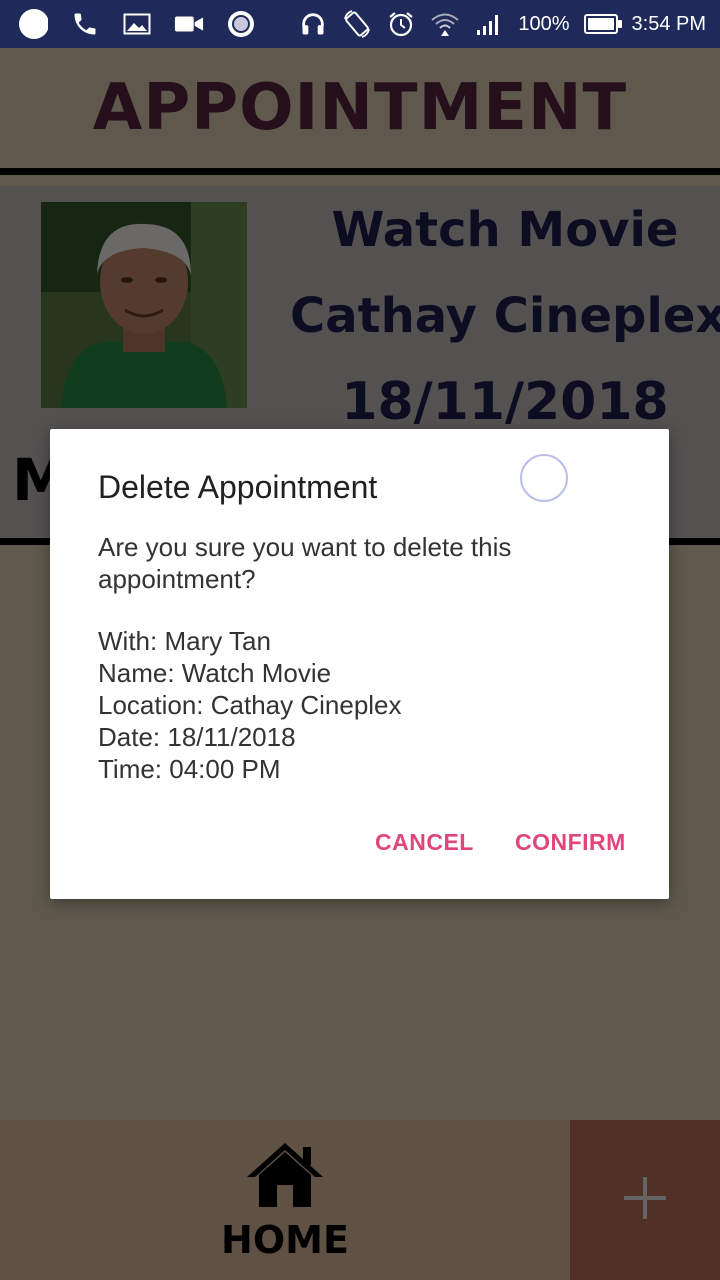  What do you see at coordinates (570, 842) in the screenshot?
I see `confirm-button: CONFIRM` at bounding box center [570, 842].